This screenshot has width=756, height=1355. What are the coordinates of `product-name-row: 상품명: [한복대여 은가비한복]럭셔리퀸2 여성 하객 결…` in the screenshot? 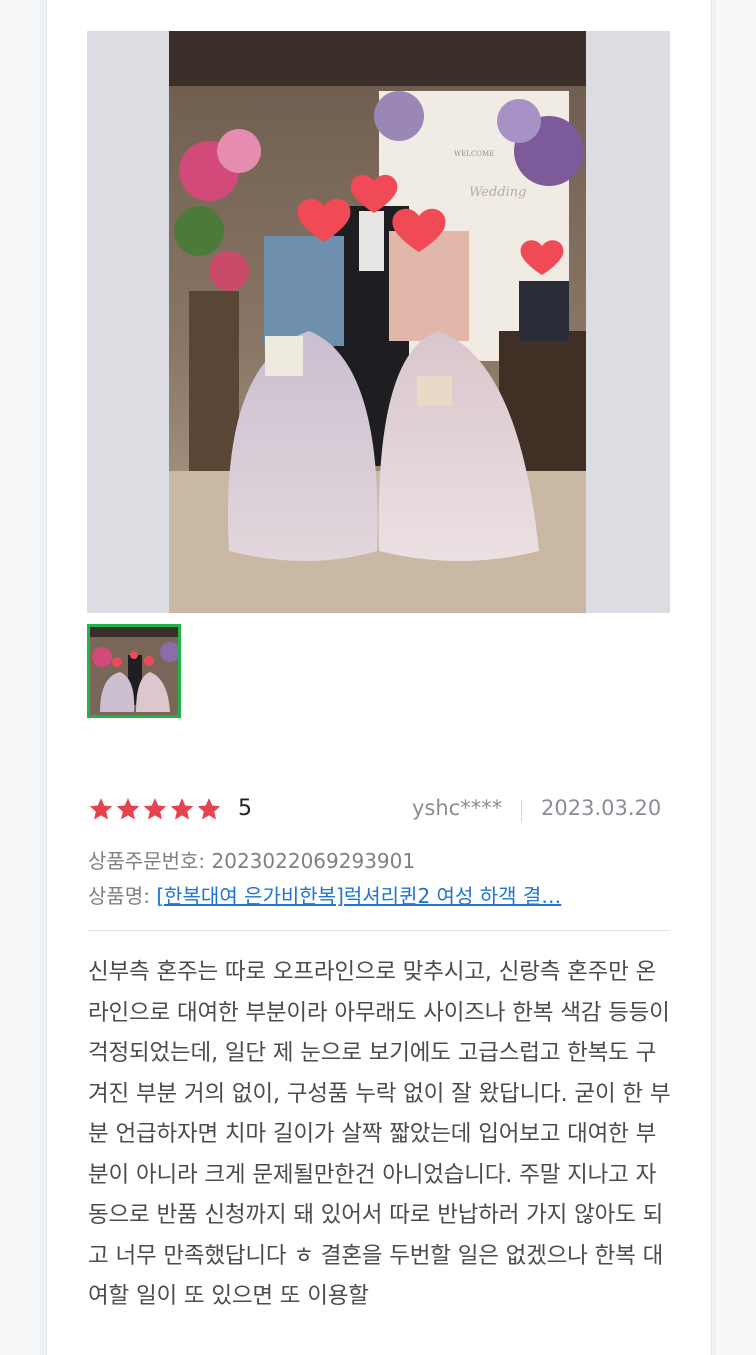 It's located at (368, 894).